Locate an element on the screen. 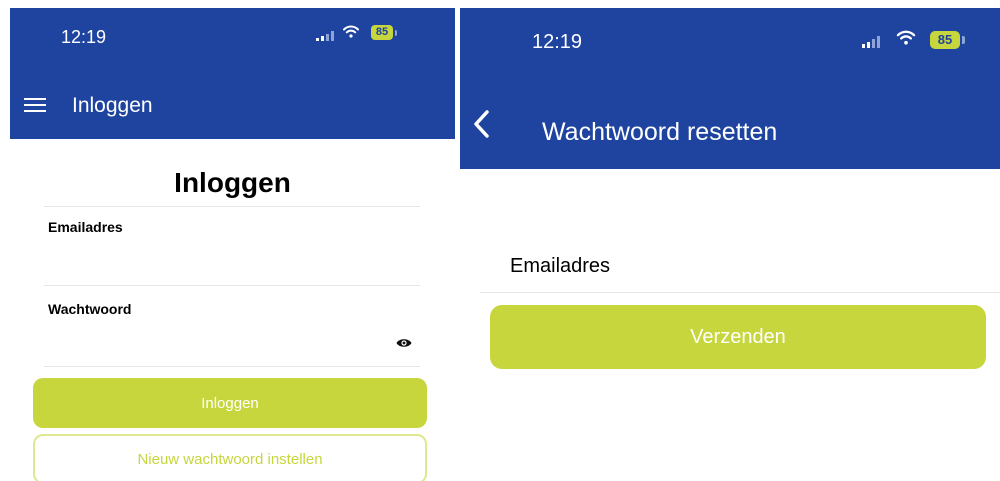 The image size is (1000, 481). login-button: Inloggen is located at coordinates (230, 403).